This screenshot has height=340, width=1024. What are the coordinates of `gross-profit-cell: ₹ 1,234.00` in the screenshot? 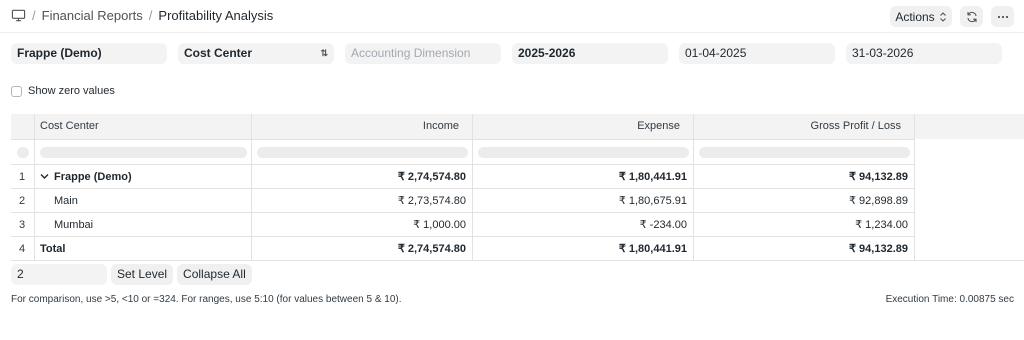 It's located at (804, 224).